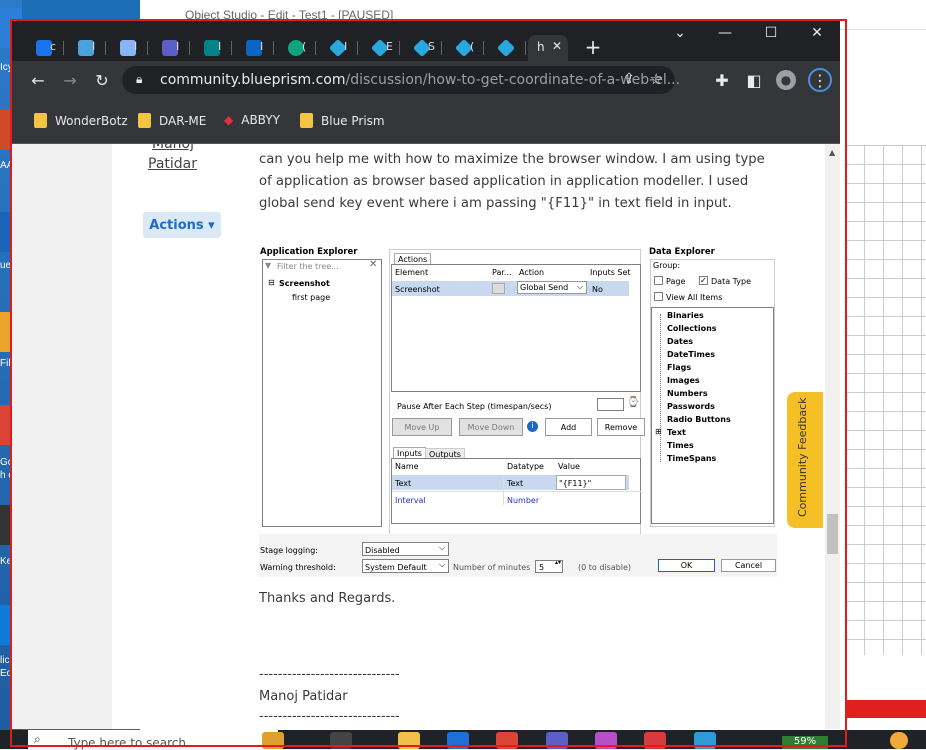  I want to click on scroll-up-icon: ▲, so click(832, 152).